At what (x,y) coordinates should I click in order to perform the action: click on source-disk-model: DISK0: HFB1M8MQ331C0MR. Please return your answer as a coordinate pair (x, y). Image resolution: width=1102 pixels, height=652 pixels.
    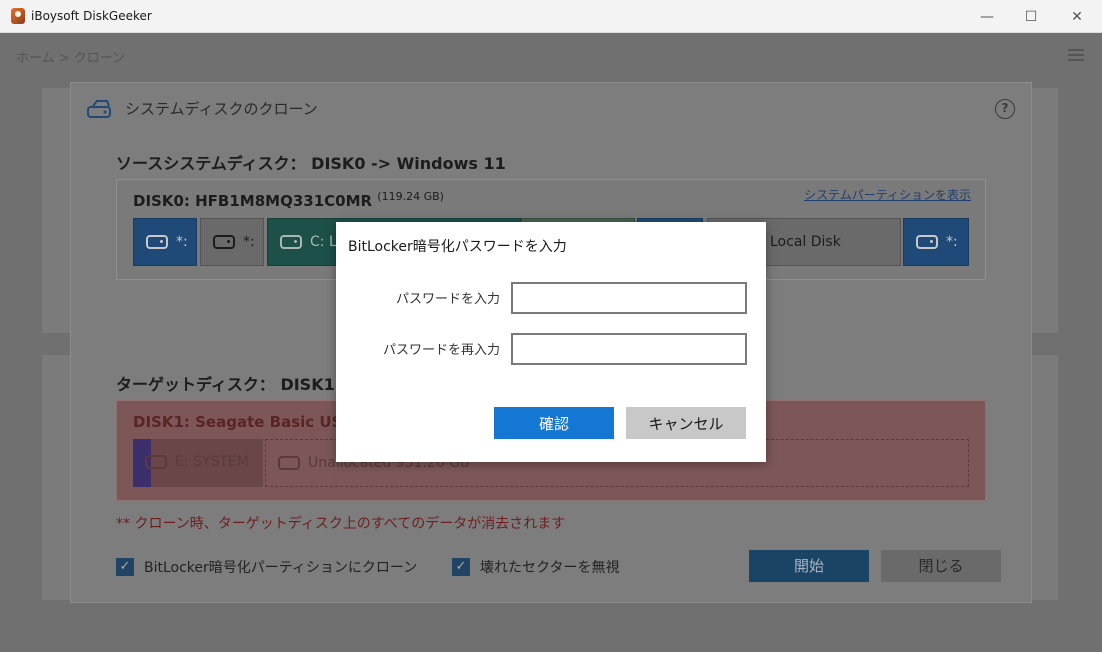
    Looking at the image, I should click on (253, 201).